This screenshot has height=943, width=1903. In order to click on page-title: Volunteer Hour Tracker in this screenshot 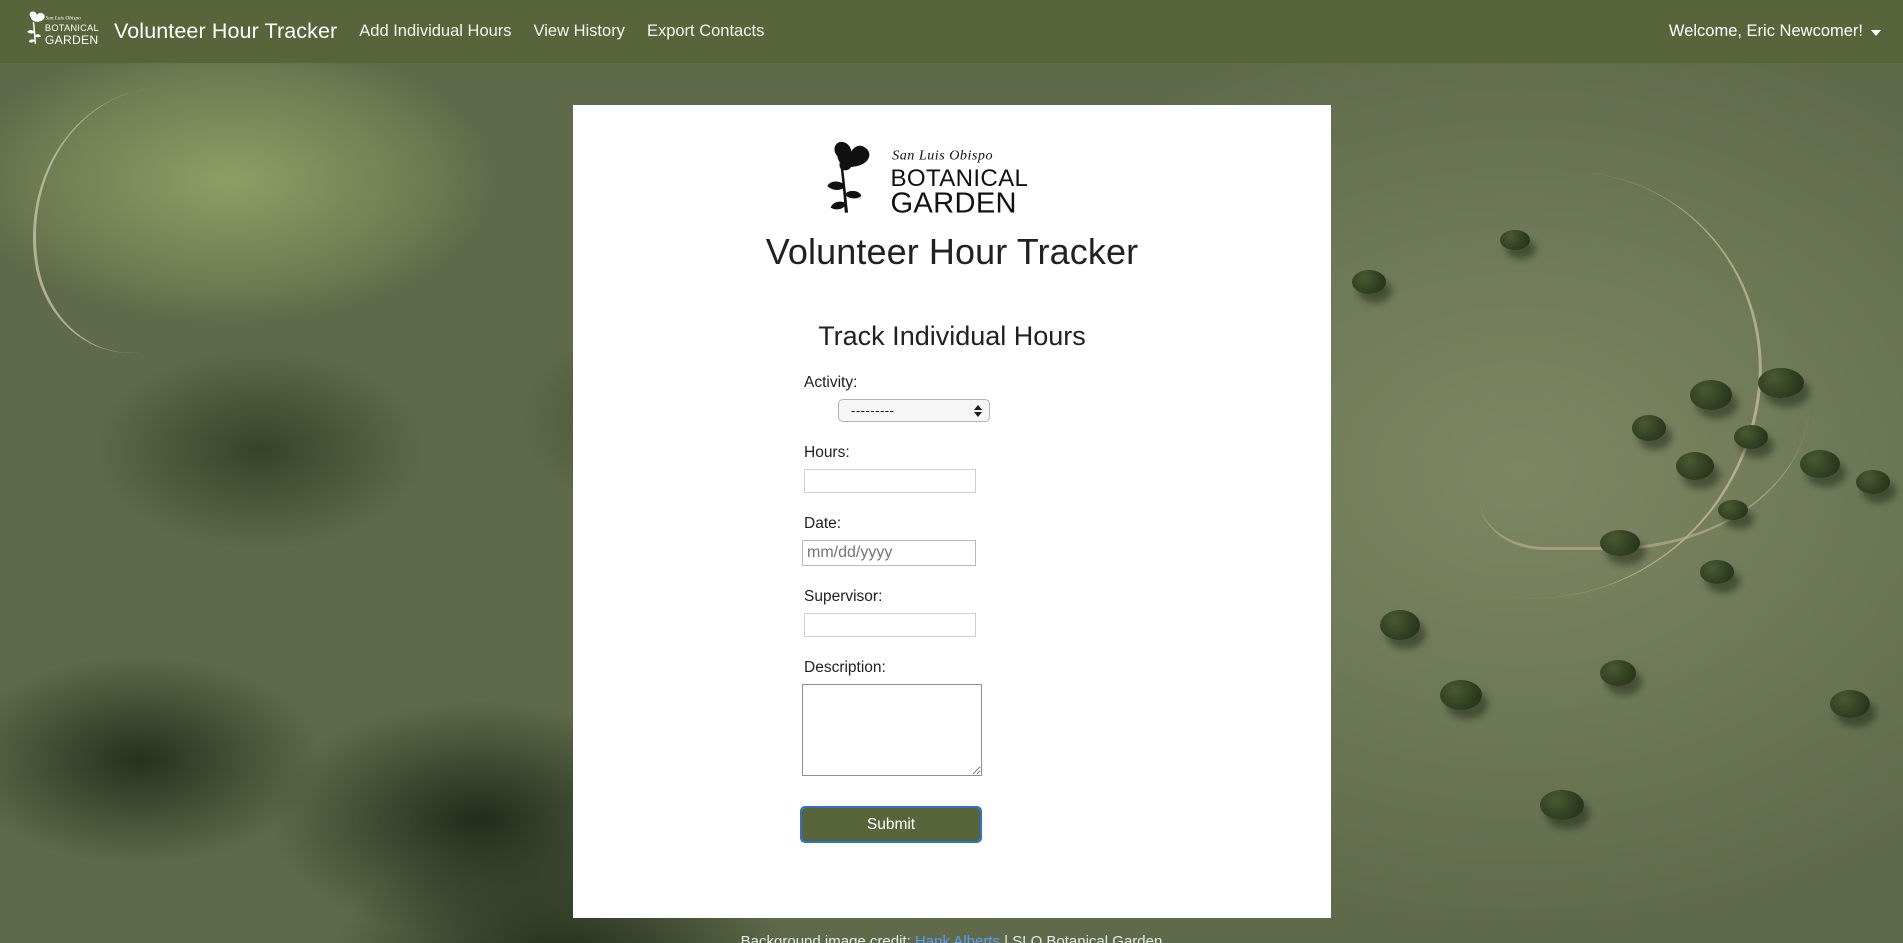, I will do `click(952, 251)`.